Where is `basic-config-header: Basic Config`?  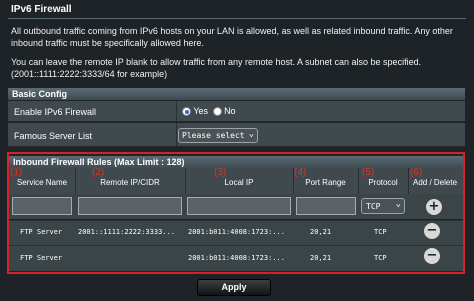
basic-config-header: Basic Config is located at coordinates (236, 94).